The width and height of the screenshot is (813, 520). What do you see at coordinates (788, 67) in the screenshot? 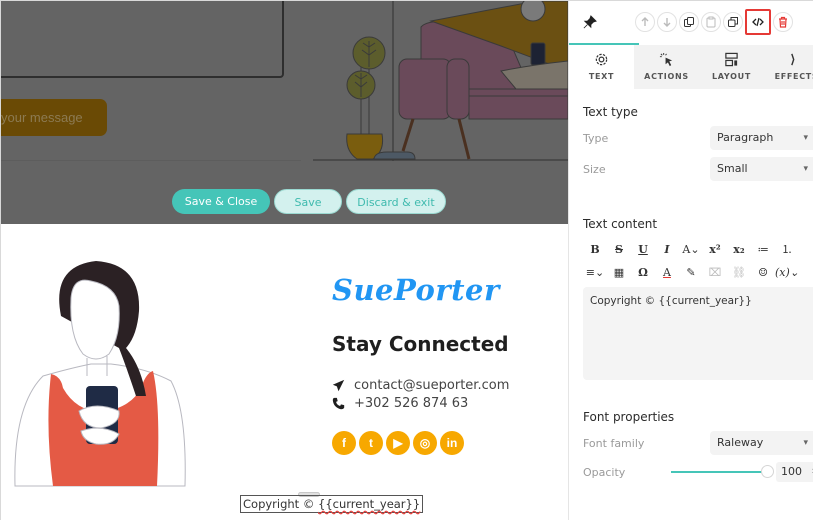
I see `tab-effects: EFFECTS` at bounding box center [788, 67].